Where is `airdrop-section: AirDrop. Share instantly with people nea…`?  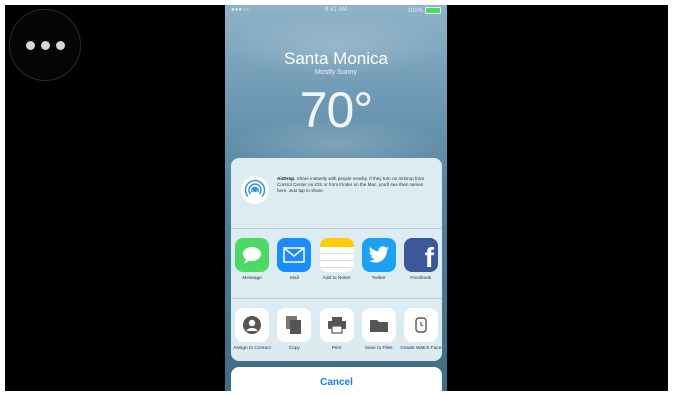 airdrop-section: AirDrop. Share instantly with people nea… is located at coordinates (336, 192).